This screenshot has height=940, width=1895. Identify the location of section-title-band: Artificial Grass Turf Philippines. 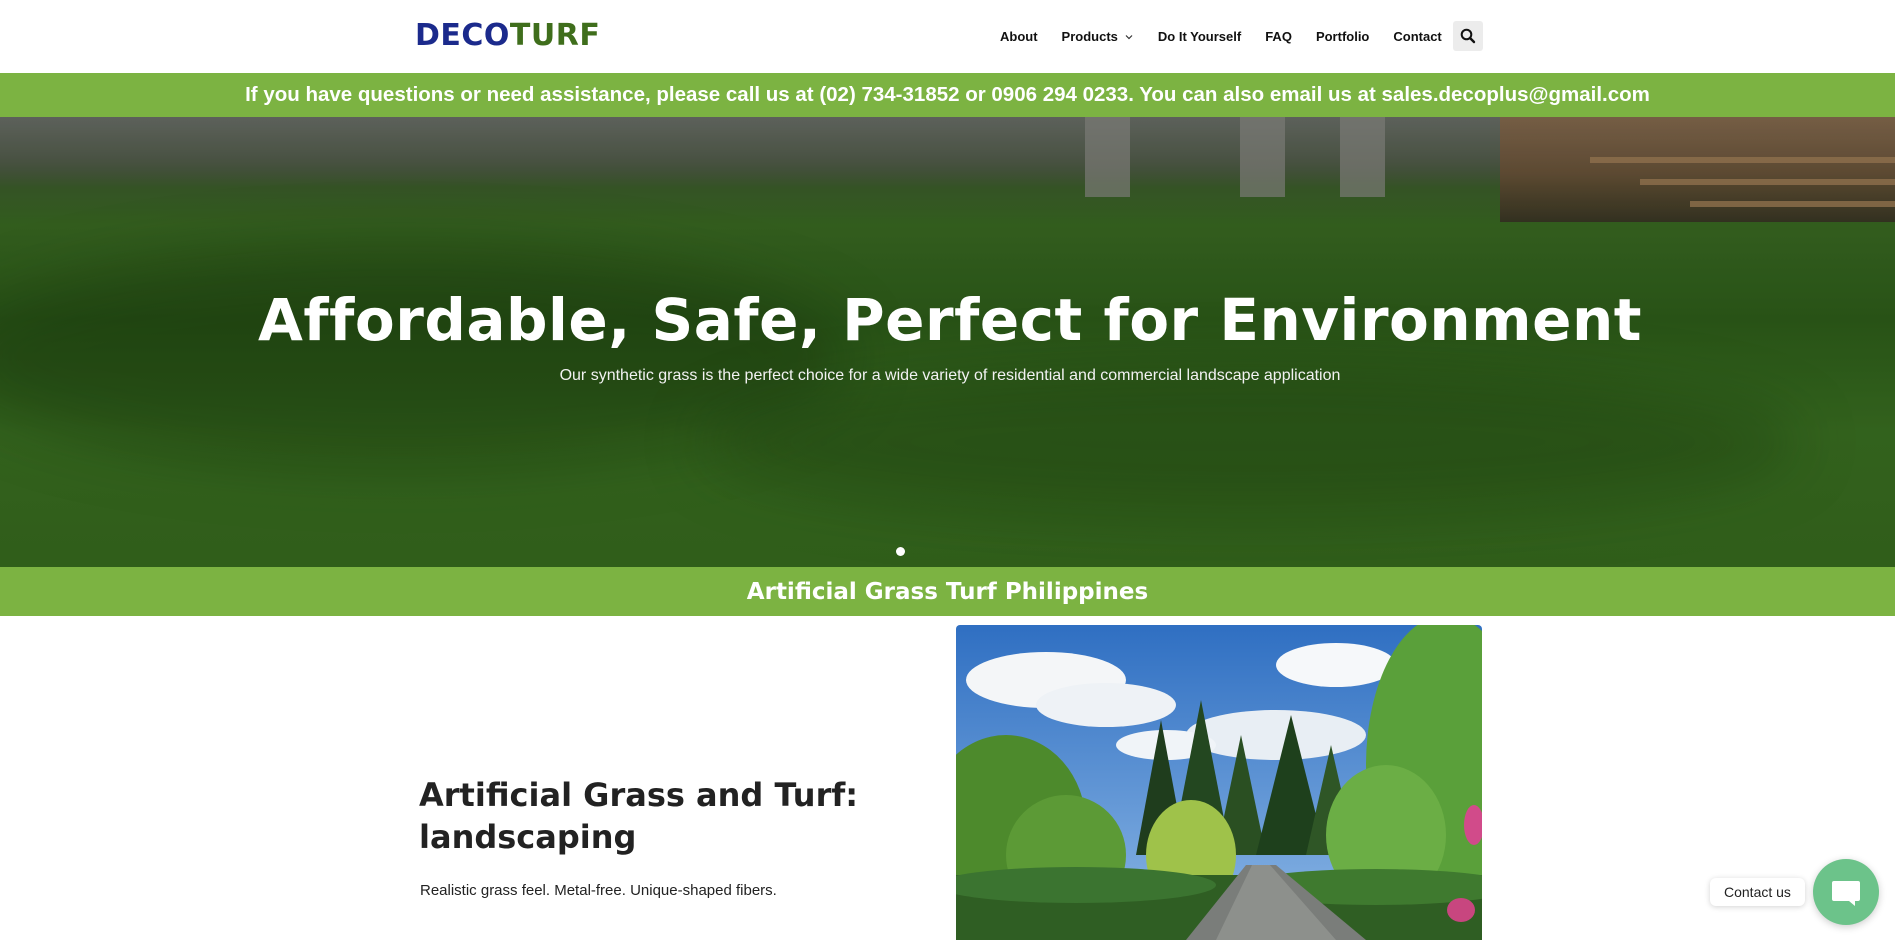
(947, 591).